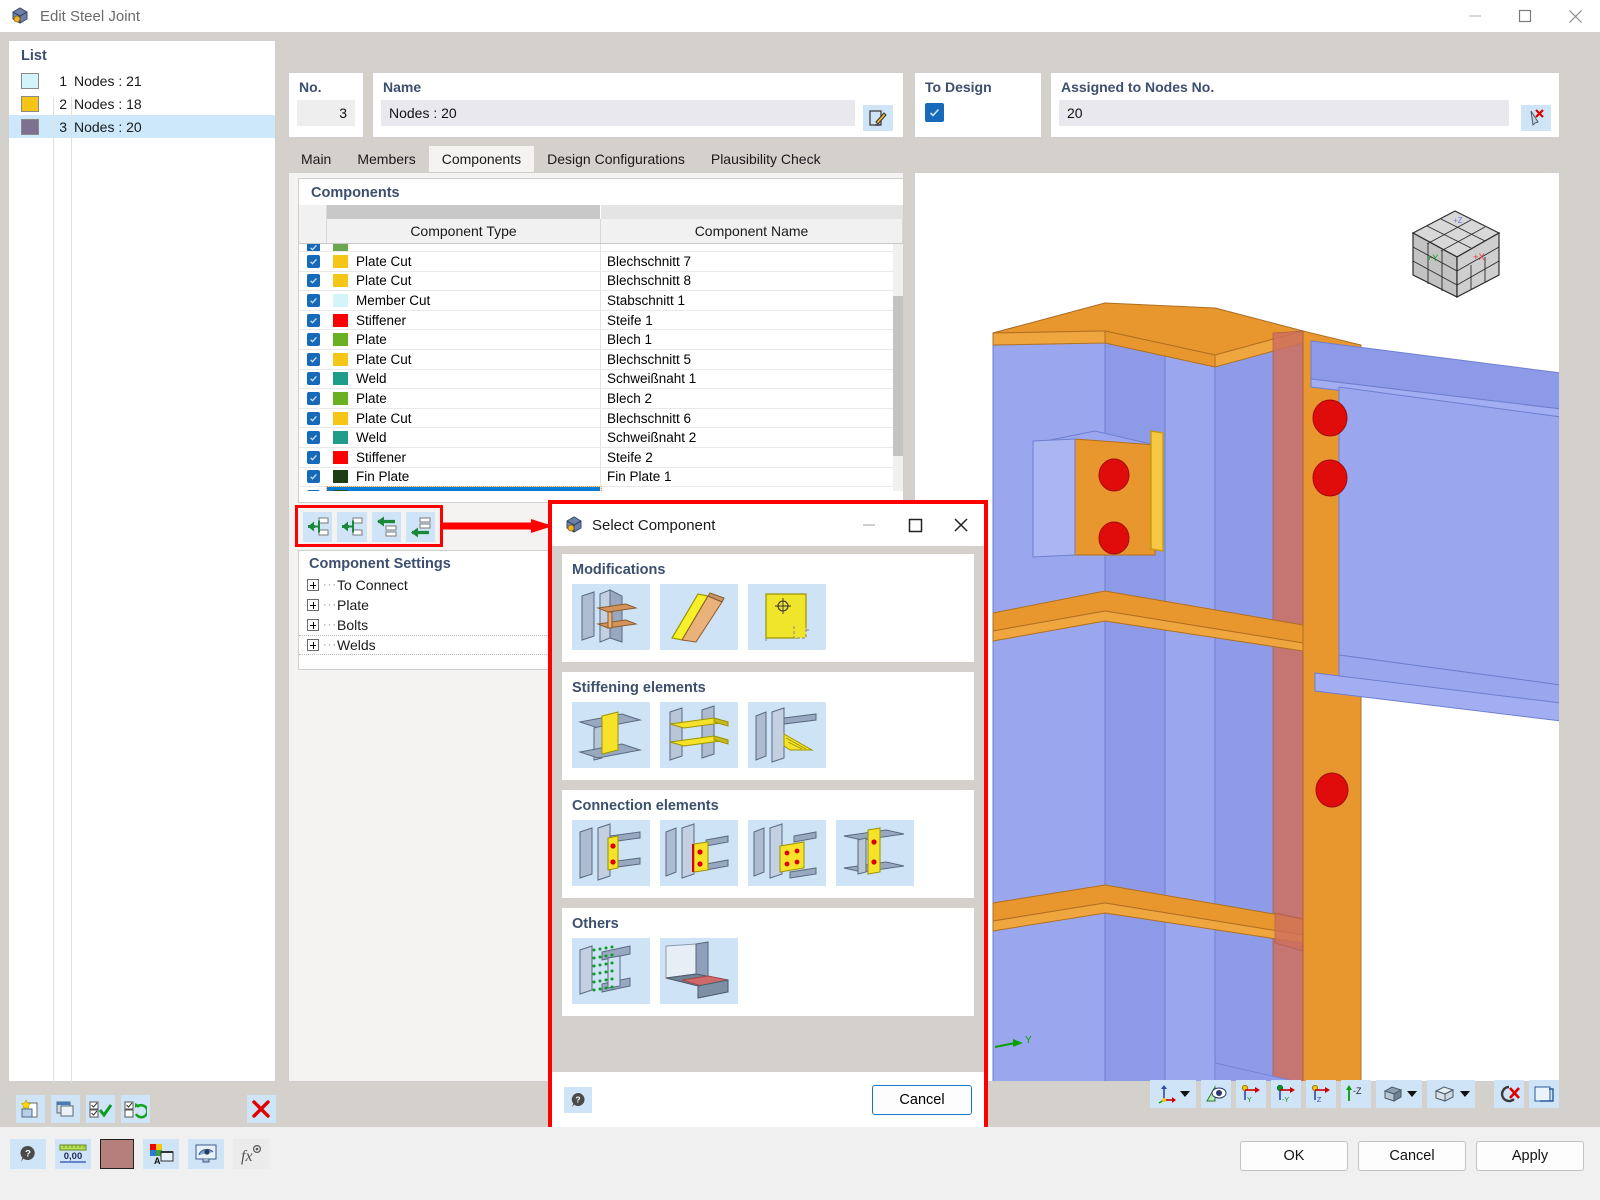 The width and height of the screenshot is (1600, 1200). I want to click on visibility-button, so click(206, 1154).